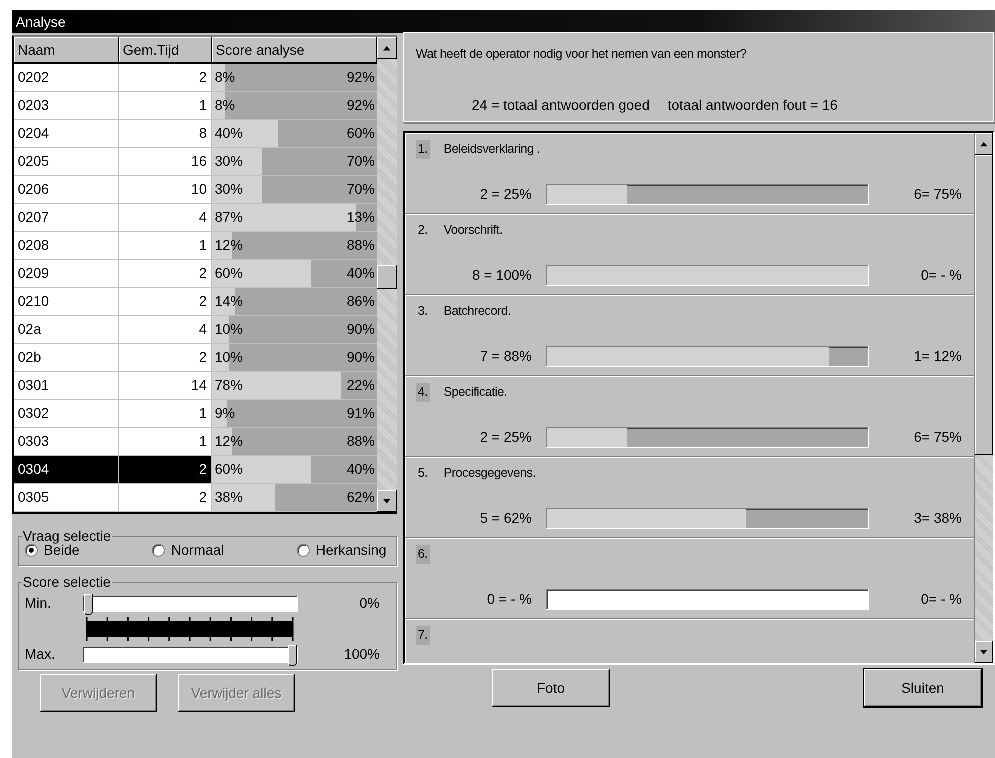 This screenshot has height=758, width=995. Describe the element at coordinates (551, 688) in the screenshot. I see `dialog-button: Foto` at that location.